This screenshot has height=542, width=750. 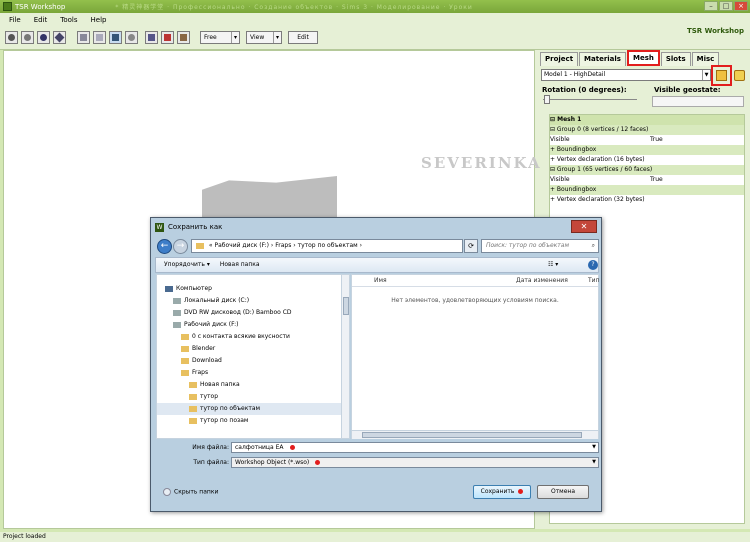 I want to click on organize-button: Упорядочить ▾, so click(x=187, y=264).